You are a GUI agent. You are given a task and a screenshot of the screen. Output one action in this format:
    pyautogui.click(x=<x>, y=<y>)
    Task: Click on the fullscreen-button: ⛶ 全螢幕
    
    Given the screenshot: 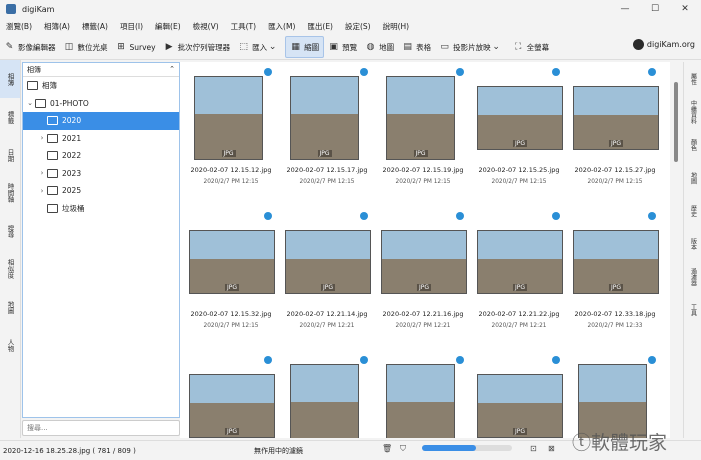 What is the action you would take?
    pyautogui.click(x=531, y=47)
    